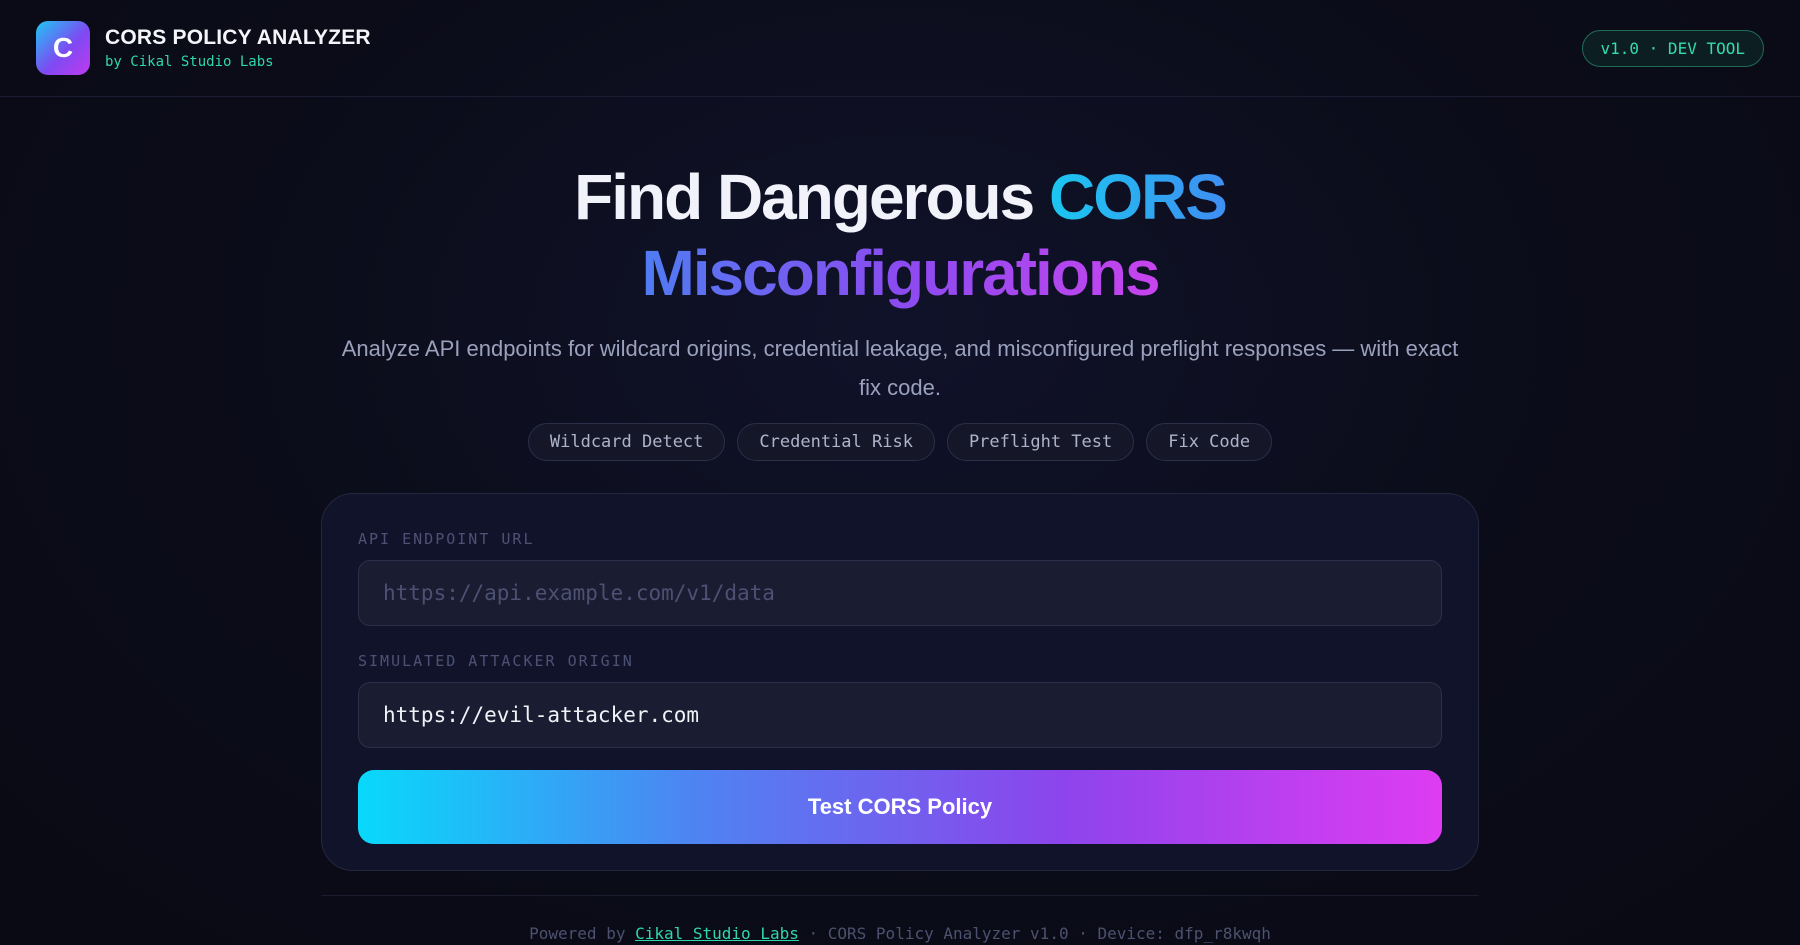 The image size is (1800, 945). Describe the element at coordinates (582, 933) in the screenshot. I see `footer-prefix: Powered by` at that location.